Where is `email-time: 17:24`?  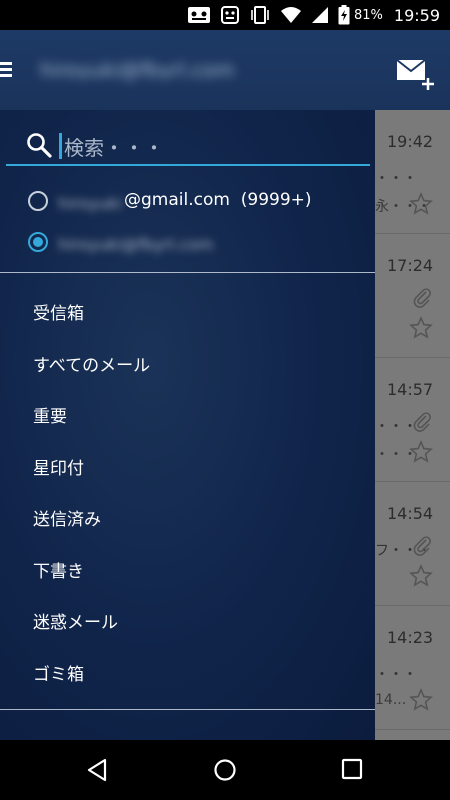 email-time: 17:24 is located at coordinates (410, 265).